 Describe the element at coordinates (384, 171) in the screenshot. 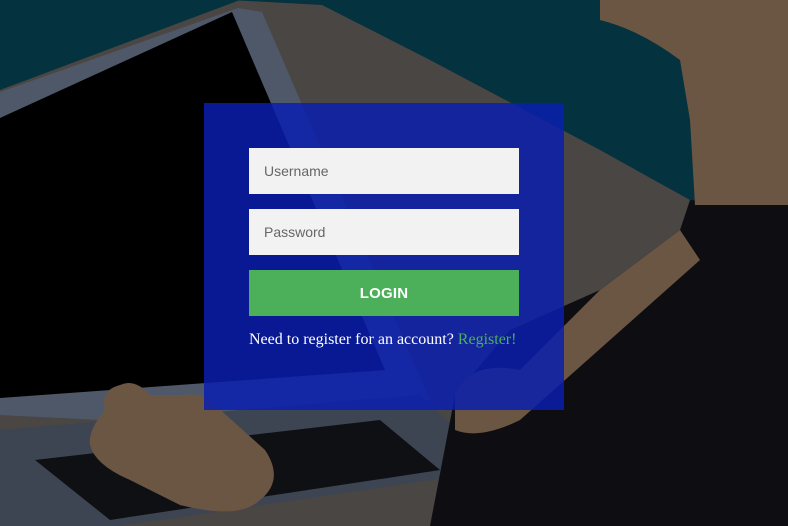

I see `username-input` at that location.